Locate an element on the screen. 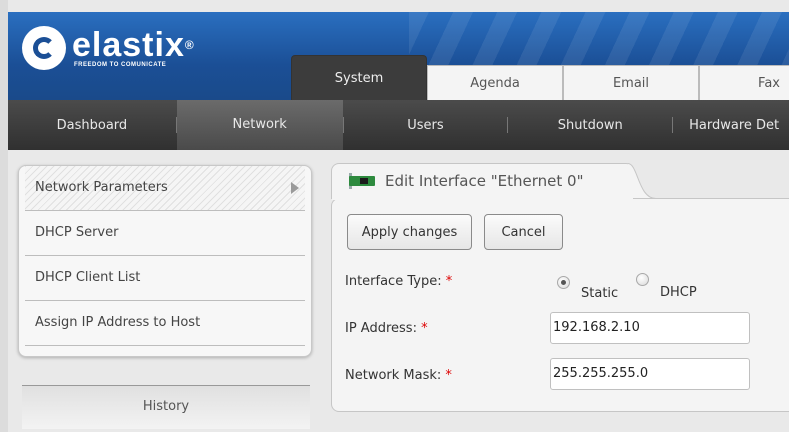 The height and width of the screenshot is (432, 789). left-edge is located at coordinates (4, 216).